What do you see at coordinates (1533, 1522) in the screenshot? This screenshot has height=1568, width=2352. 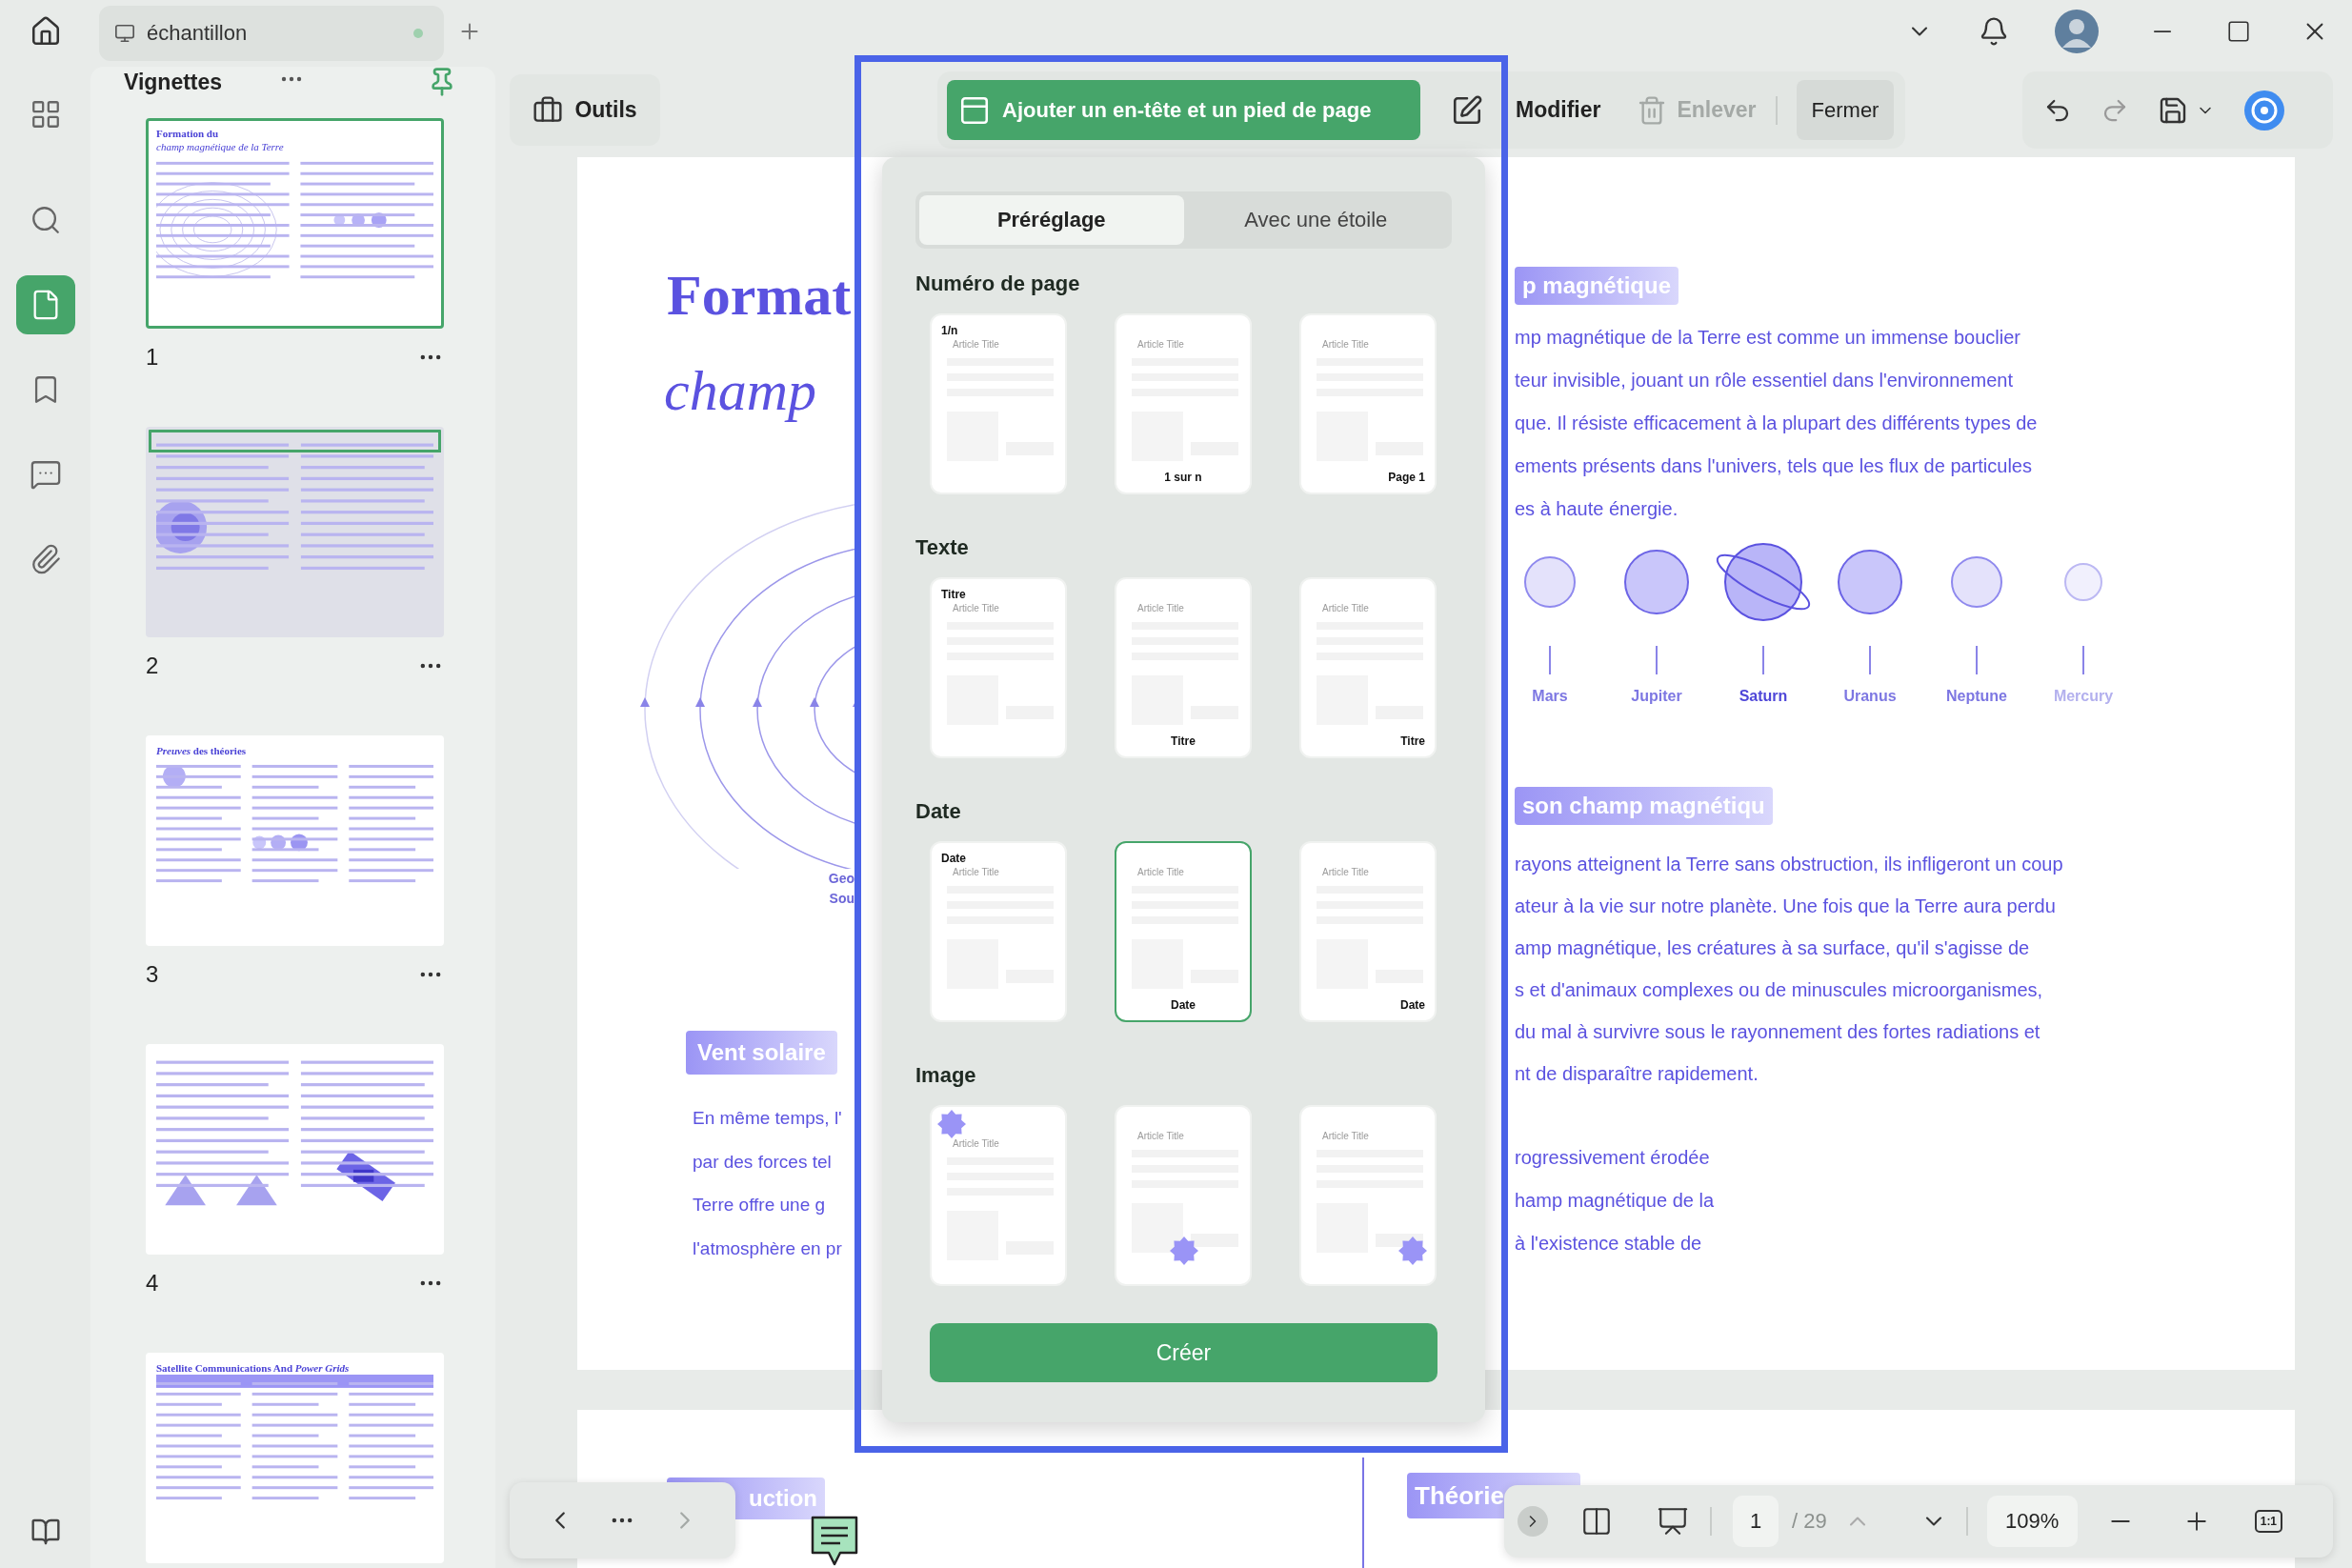 I see `collapse-button` at bounding box center [1533, 1522].